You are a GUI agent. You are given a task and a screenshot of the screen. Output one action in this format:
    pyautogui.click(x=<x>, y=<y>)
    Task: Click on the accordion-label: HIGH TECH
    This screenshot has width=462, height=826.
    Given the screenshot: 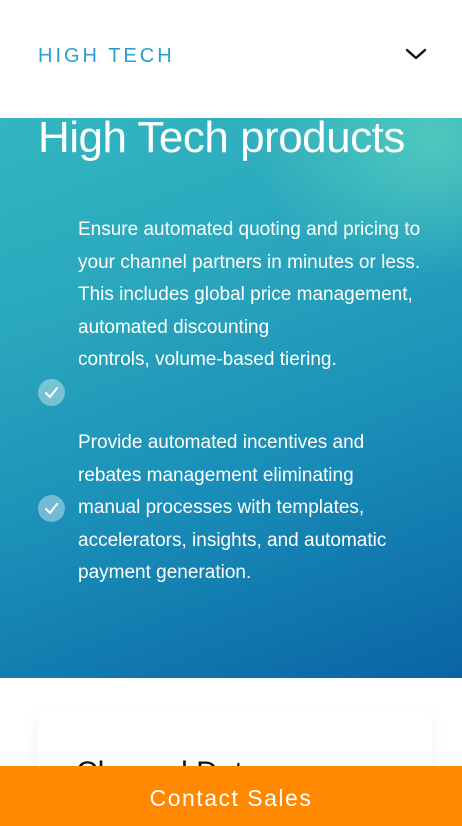 What is the action you would take?
    pyautogui.click(x=106, y=56)
    